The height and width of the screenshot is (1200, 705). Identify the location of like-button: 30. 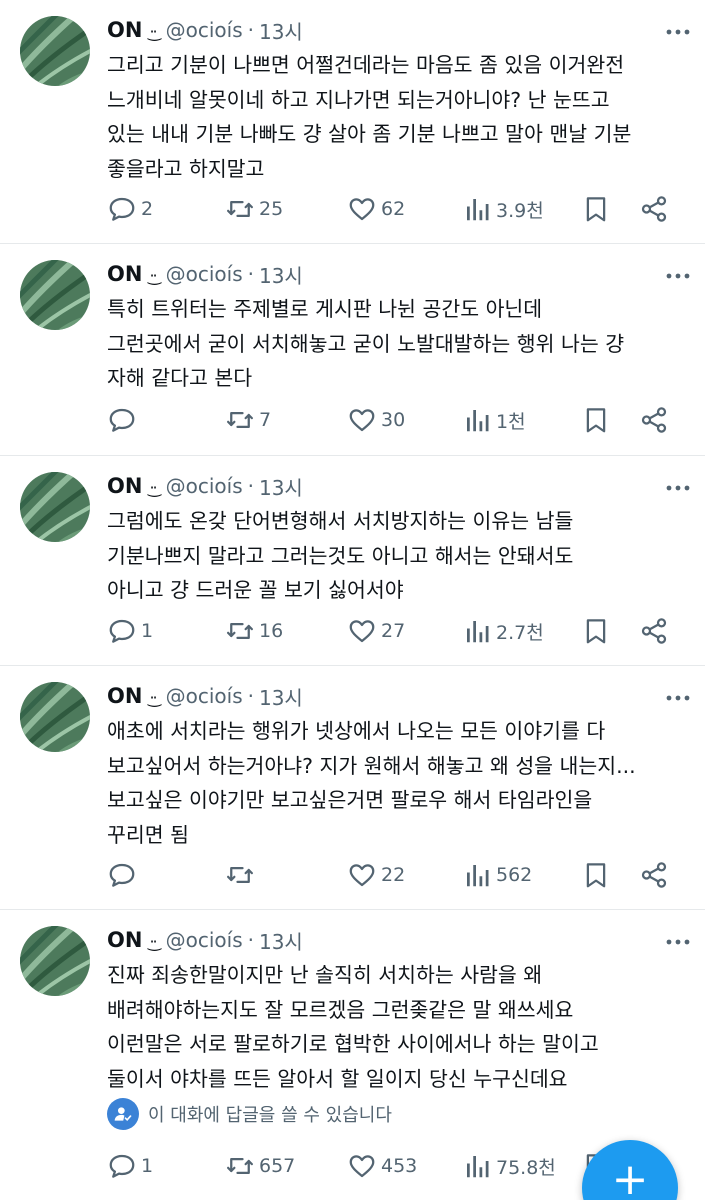
(376, 420).